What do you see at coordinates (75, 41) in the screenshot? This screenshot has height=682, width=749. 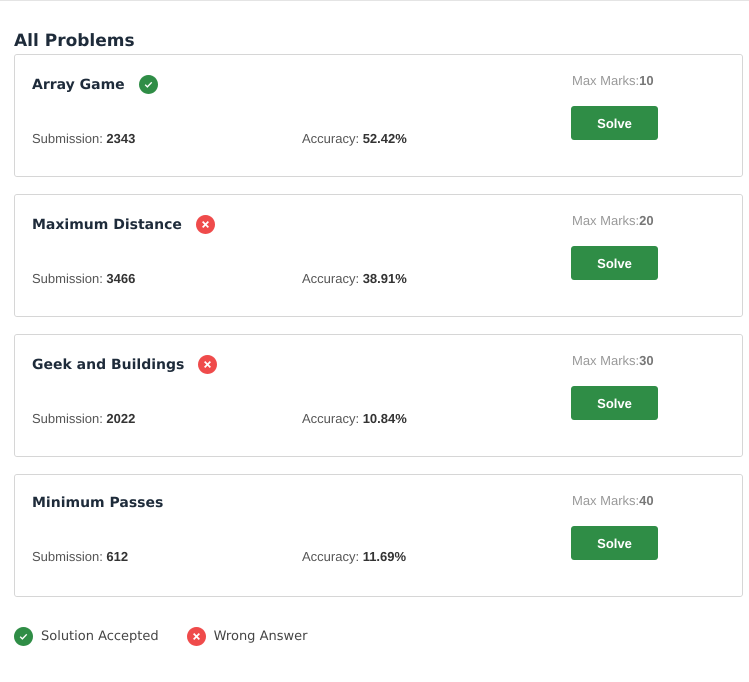 I see `section-heading: All Problems` at bounding box center [75, 41].